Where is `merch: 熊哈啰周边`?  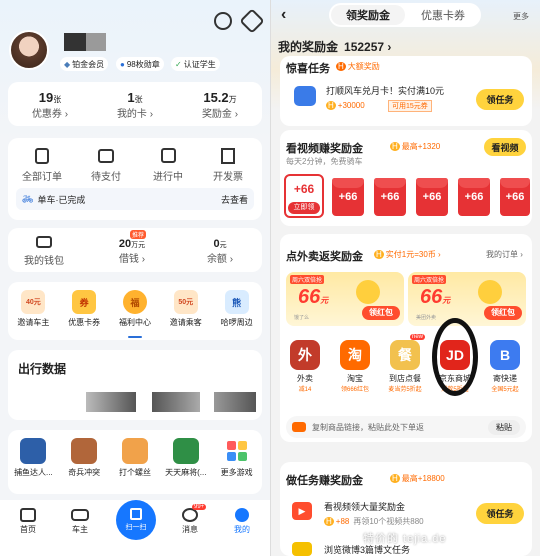
merch: 熊哈啰周边 is located at coordinates (236, 309).